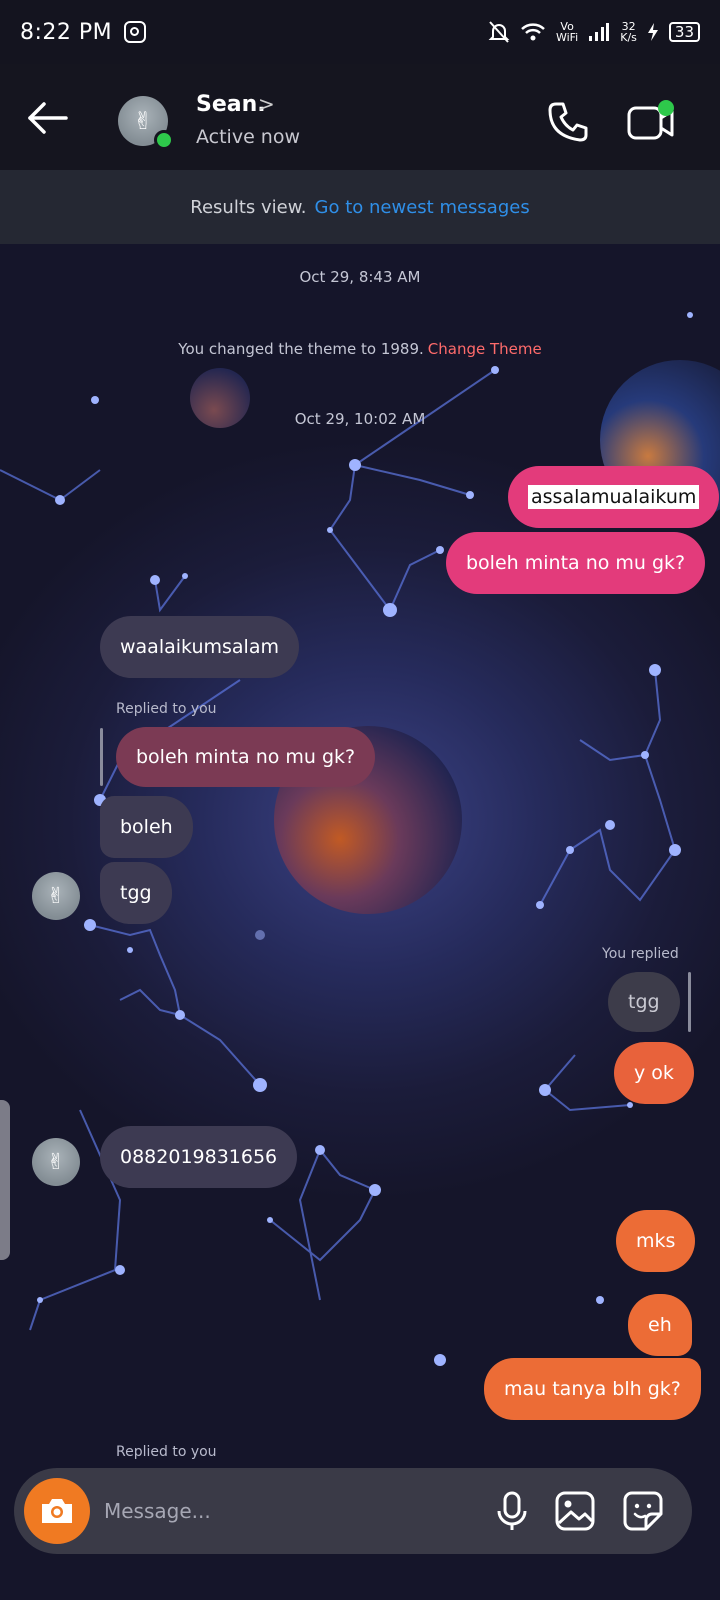  I want to click on incoming-message: 0882019831656, so click(199, 1157).